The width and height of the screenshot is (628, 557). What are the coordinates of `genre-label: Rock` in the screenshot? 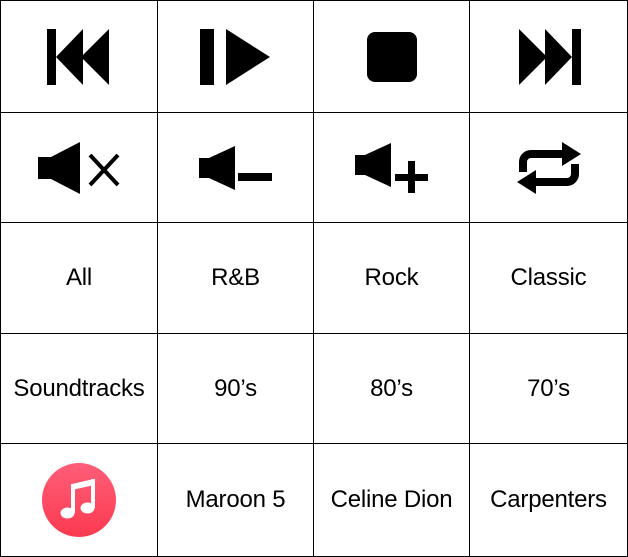 It's located at (391, 277).